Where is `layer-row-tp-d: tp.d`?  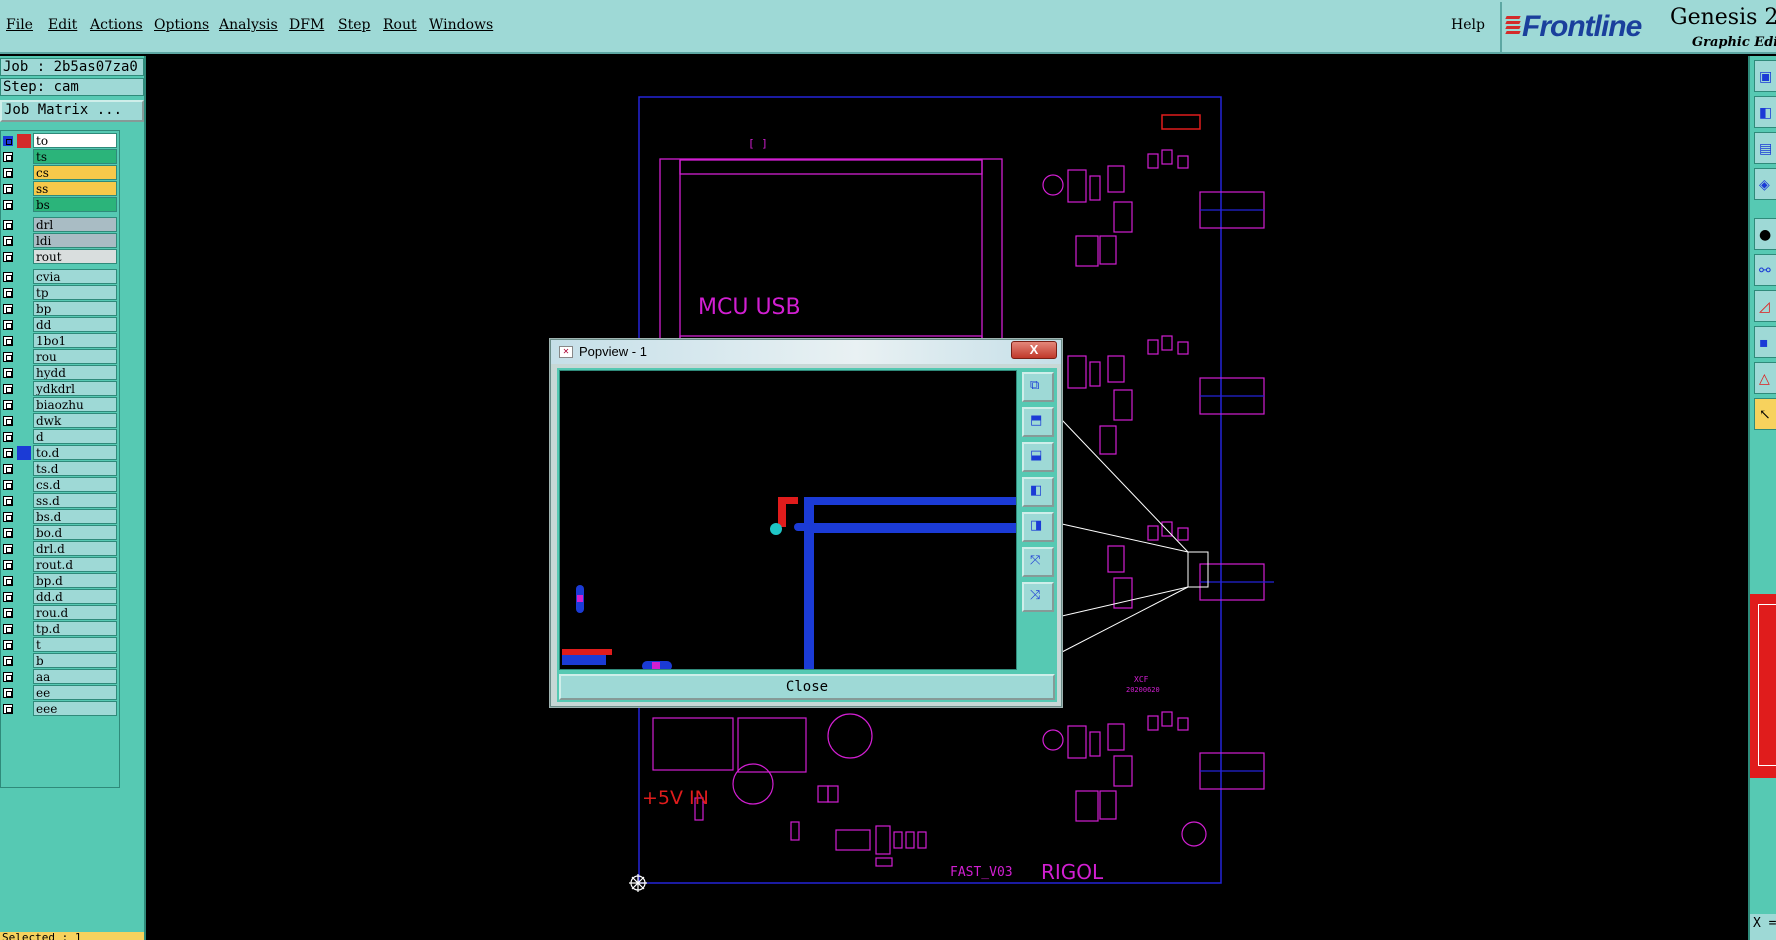 layer-row-tp-d: tp.d is located at coordinates (60, 628).